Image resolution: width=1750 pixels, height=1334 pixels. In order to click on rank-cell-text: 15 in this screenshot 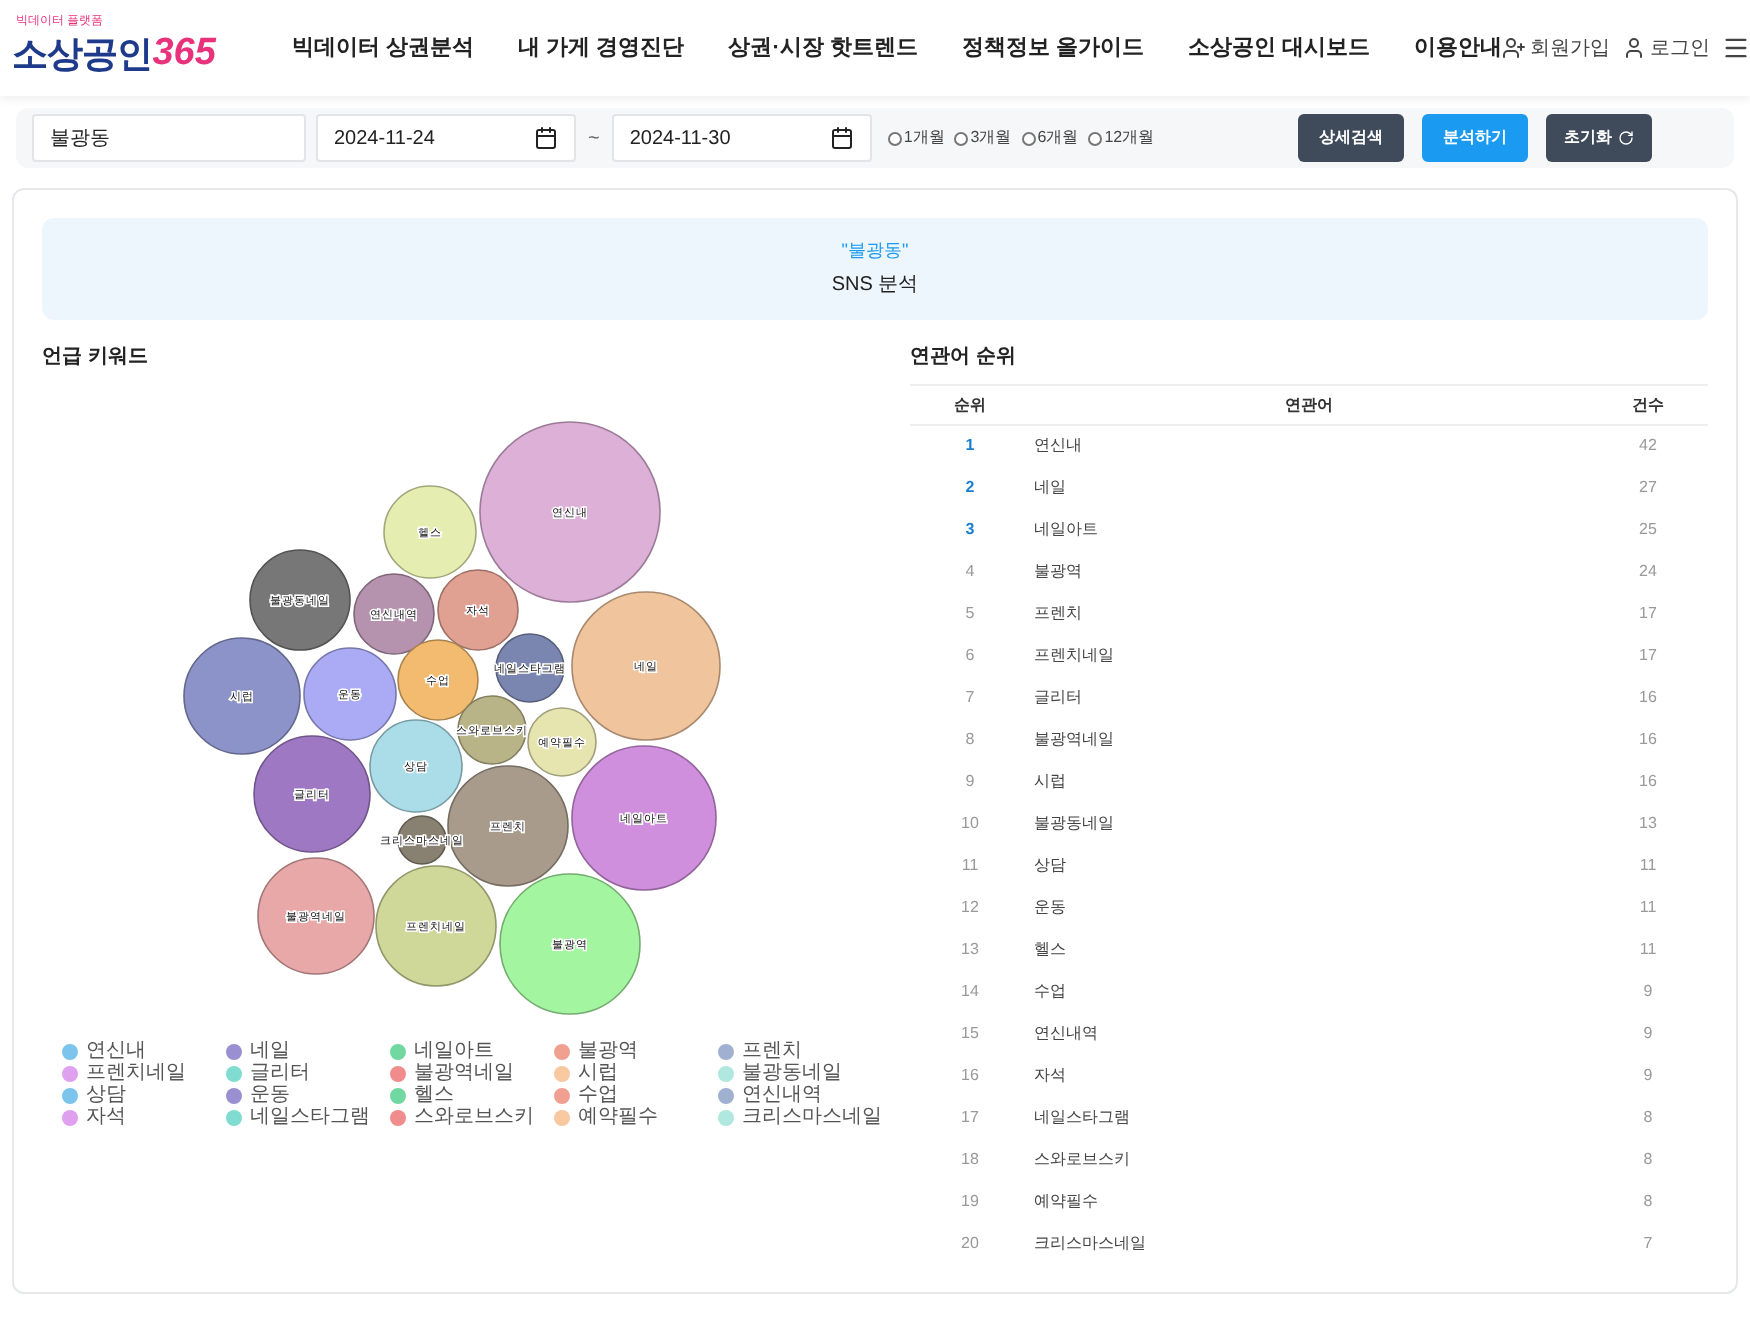, I will do `click(970, 1034)`.